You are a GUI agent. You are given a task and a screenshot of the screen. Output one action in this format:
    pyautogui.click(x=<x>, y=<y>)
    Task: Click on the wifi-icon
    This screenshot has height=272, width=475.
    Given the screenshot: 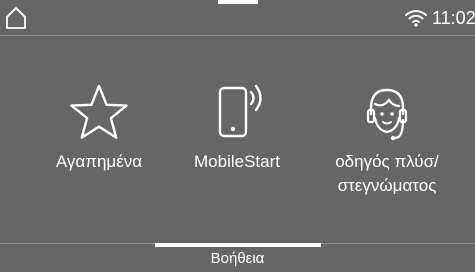 What is the action you would take?
    pyautogui.click(x=416, y=18)
    